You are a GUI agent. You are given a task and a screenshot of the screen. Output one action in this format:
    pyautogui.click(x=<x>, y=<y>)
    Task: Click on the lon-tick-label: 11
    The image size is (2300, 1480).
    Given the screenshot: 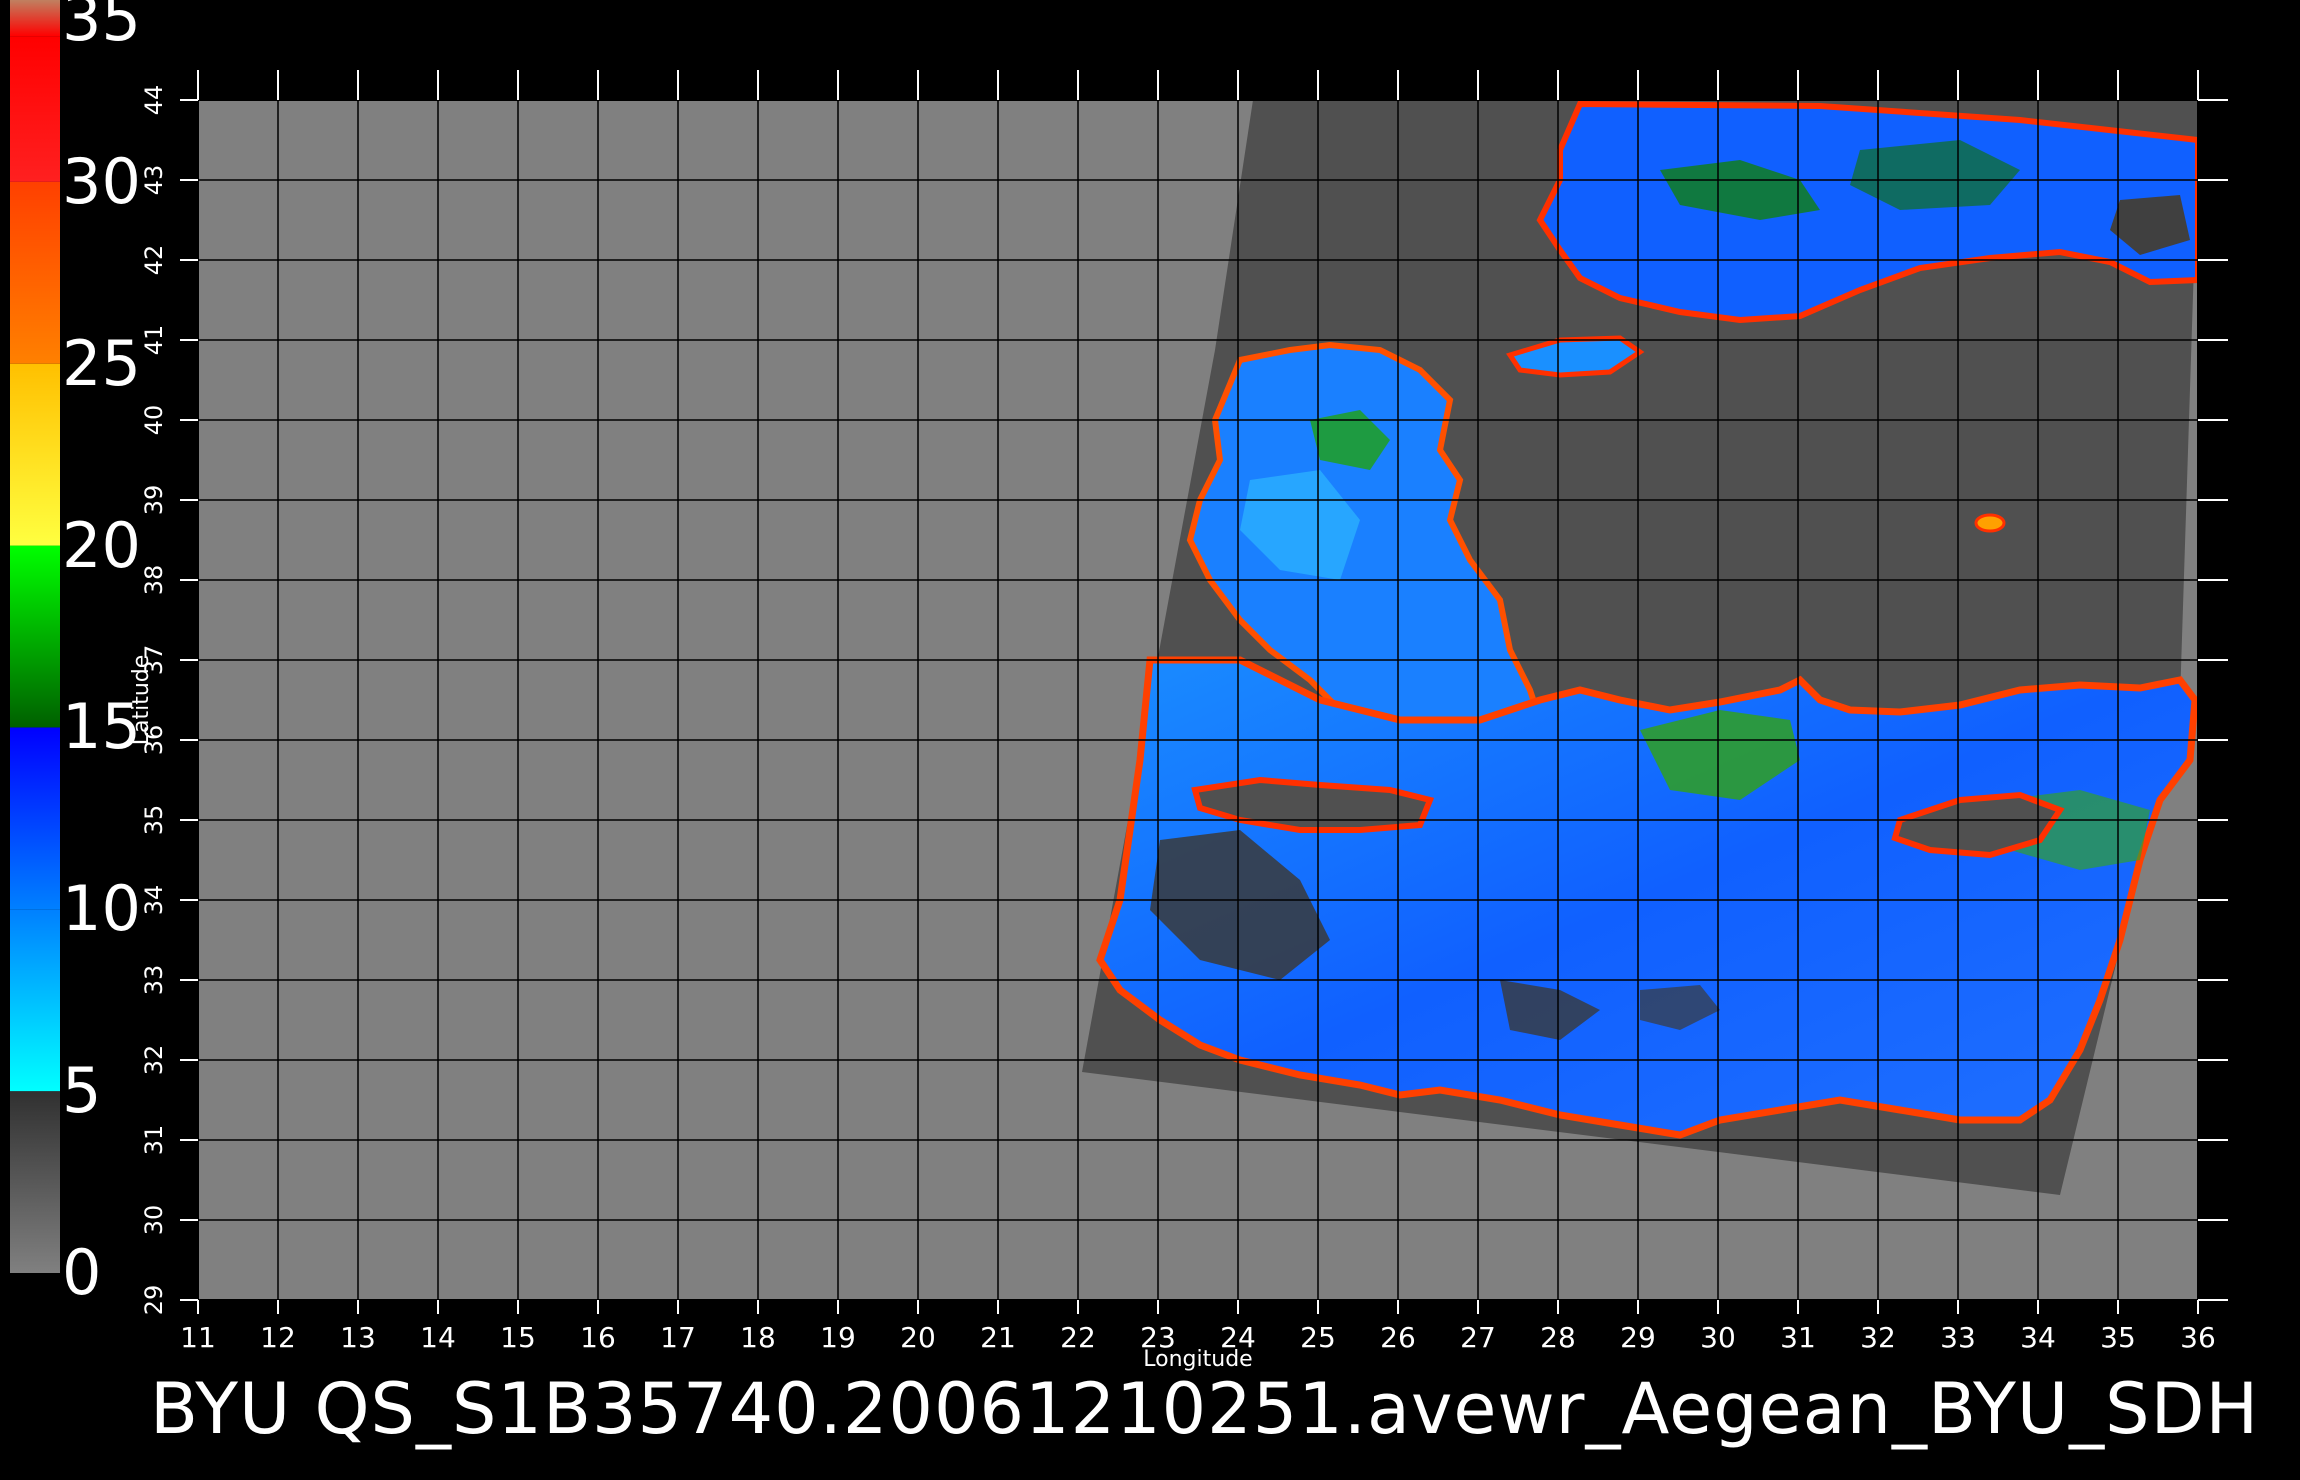 What is the action you would take?
    pyautogui.click(x=198, y=1337)
    